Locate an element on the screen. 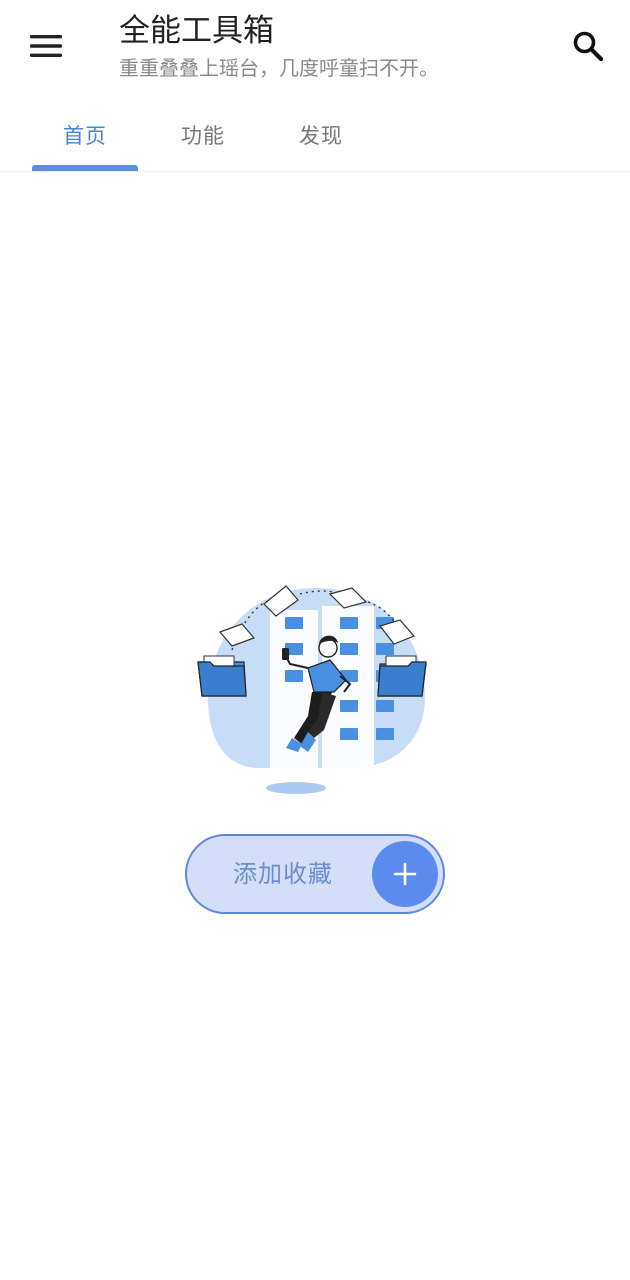 Image resolution: width=630 pixels, height=1280 pixels. menu-icon is located at coordinates (46, 46).